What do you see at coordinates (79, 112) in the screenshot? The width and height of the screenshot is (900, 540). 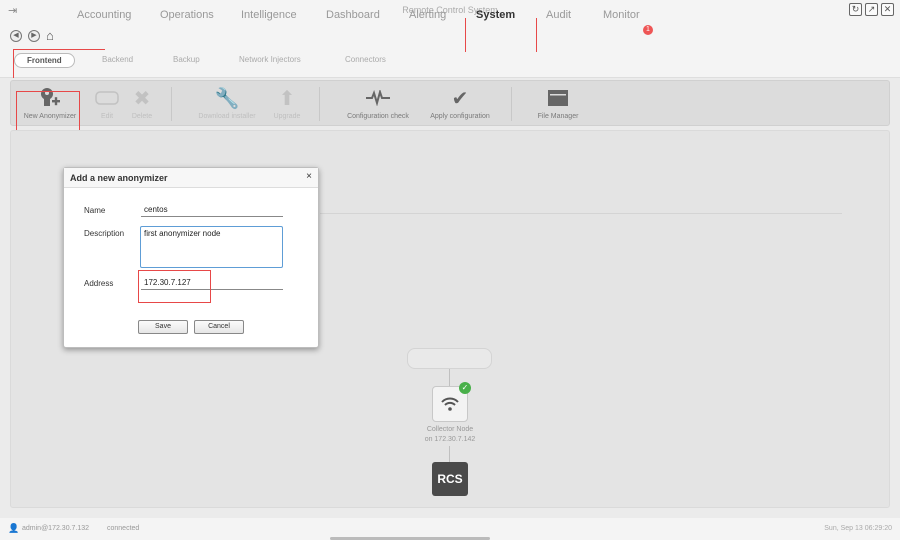 I see `highlight-box-right` at bounding box center [79, 112].